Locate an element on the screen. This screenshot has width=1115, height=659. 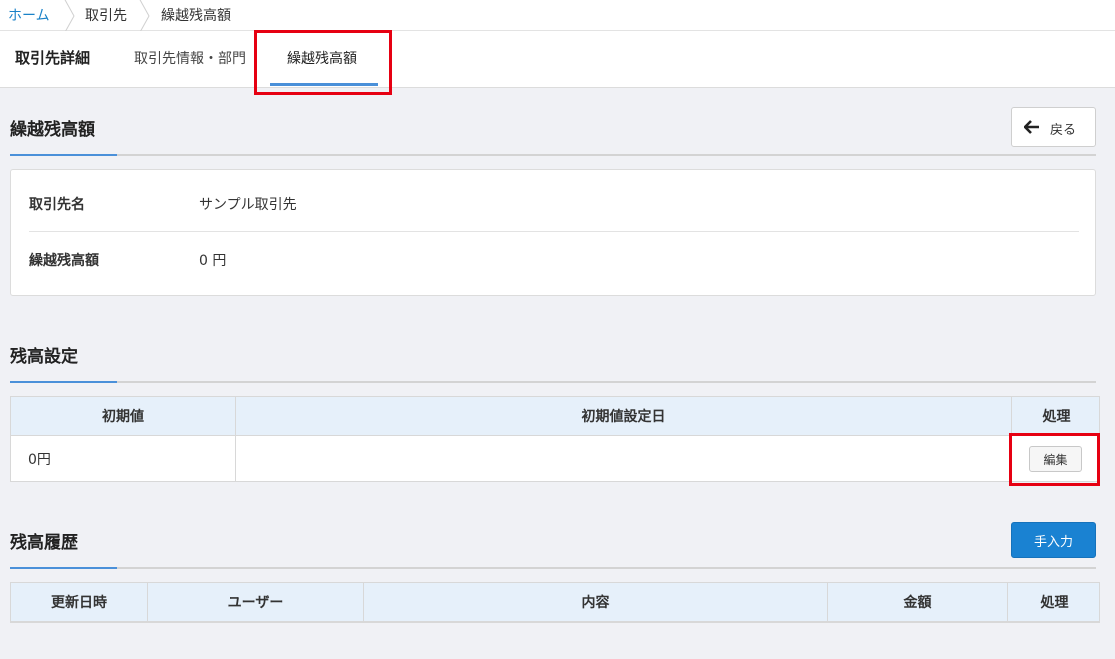
tab-highlight-box is located at coordinates (323, 62).